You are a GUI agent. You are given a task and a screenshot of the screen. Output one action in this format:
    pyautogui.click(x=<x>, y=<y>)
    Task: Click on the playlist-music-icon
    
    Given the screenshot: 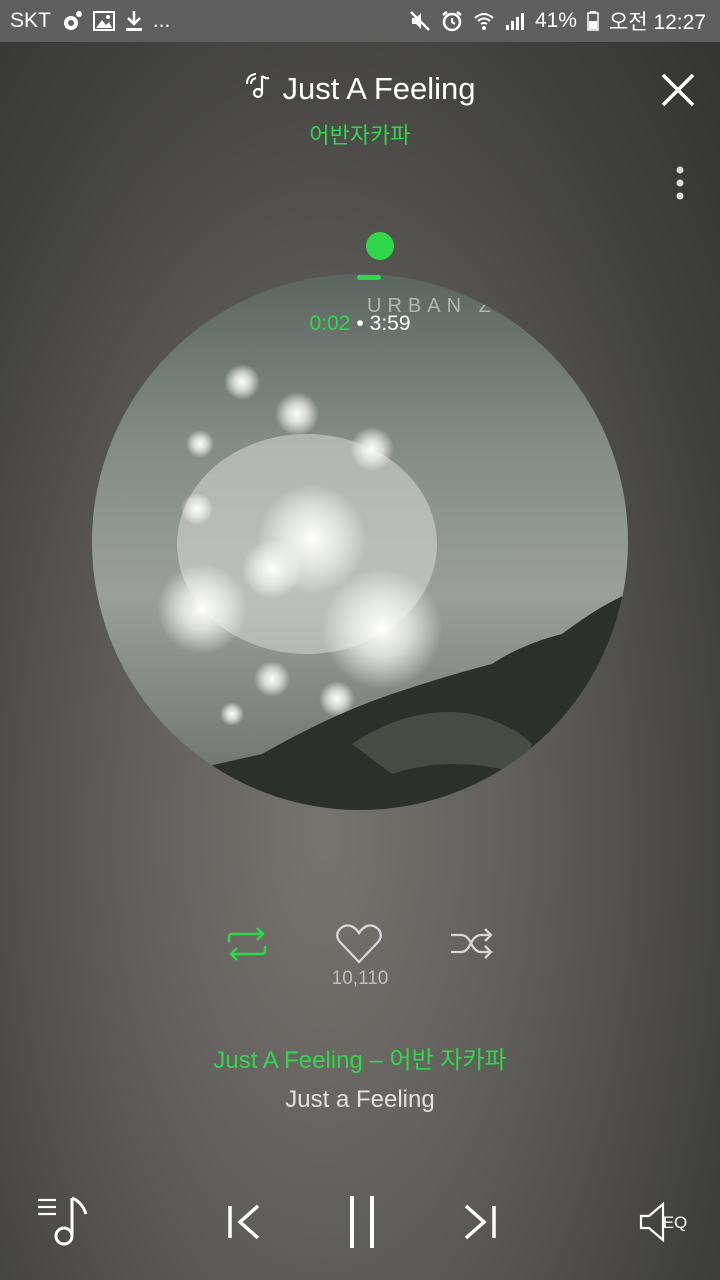 What is the action you would take?
    pyautogui.click(x=63, y=1221)
    